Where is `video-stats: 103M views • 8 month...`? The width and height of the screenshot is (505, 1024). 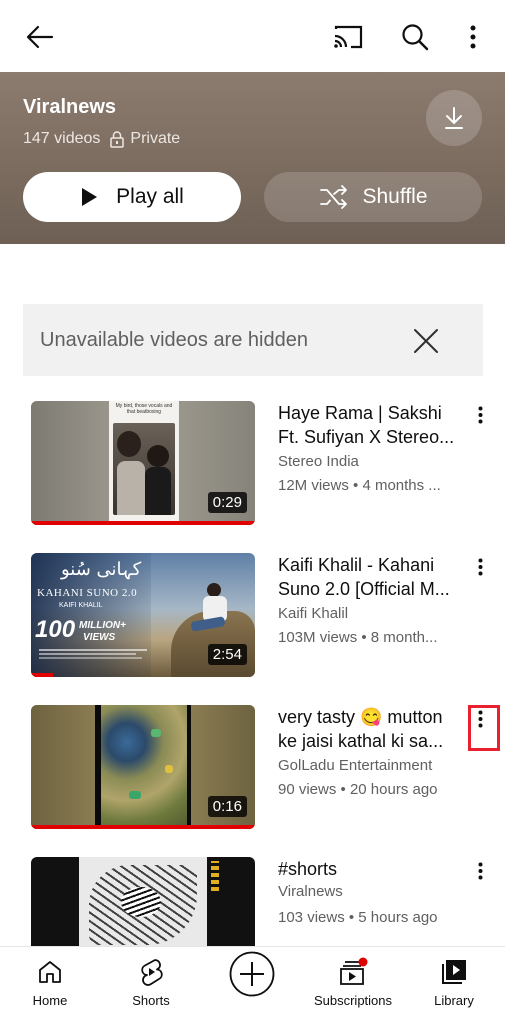 video-stats: 103M views • 8 month... is located at coordinates (358, 637).